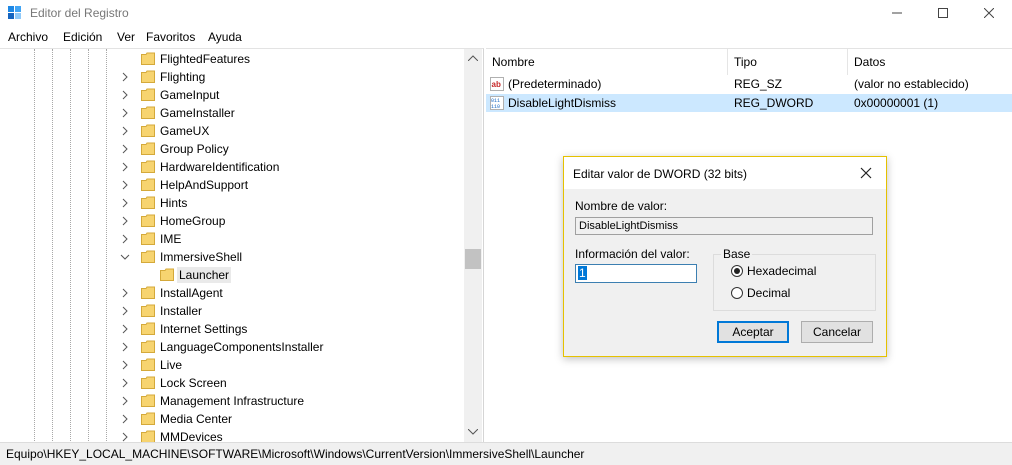 The width and height of the screenshot is (1012, 465). What do you see at coordinates (794, 282) in the screenshot?
I see `base-group` at bounding box center [794, 282].